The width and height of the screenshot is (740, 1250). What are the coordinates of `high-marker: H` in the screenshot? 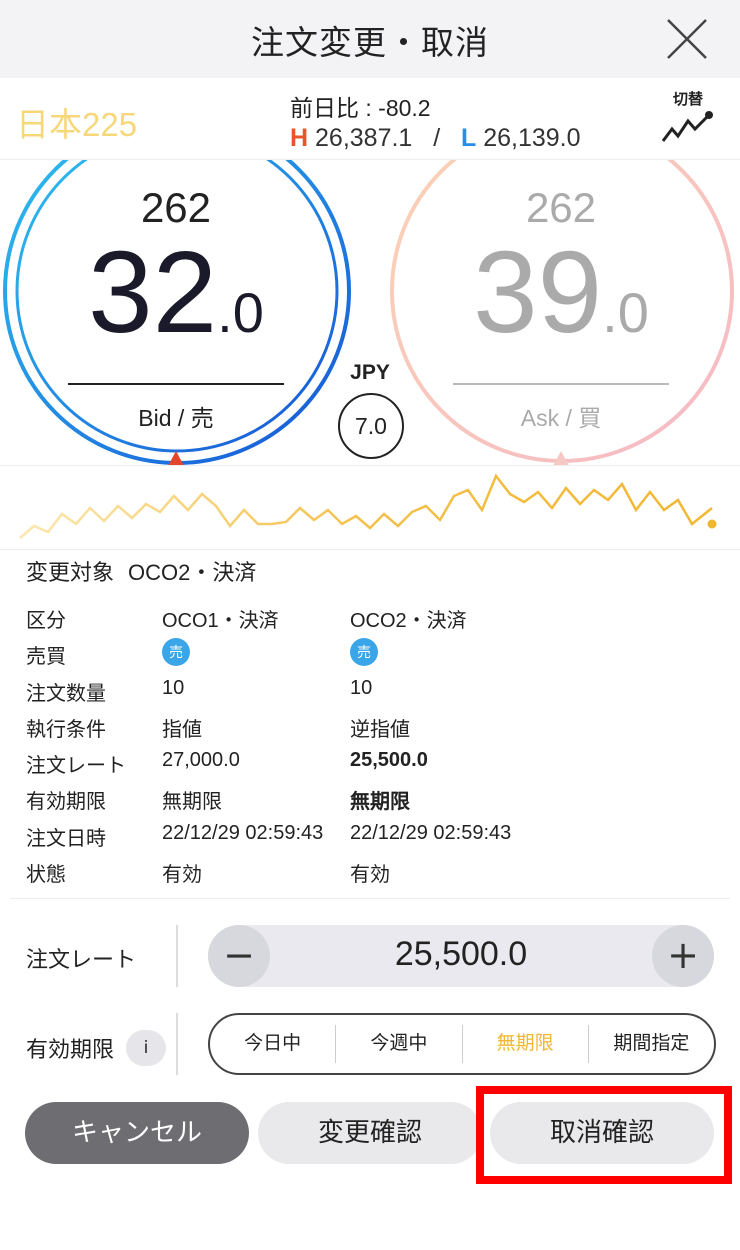 It's located at (299, 138).